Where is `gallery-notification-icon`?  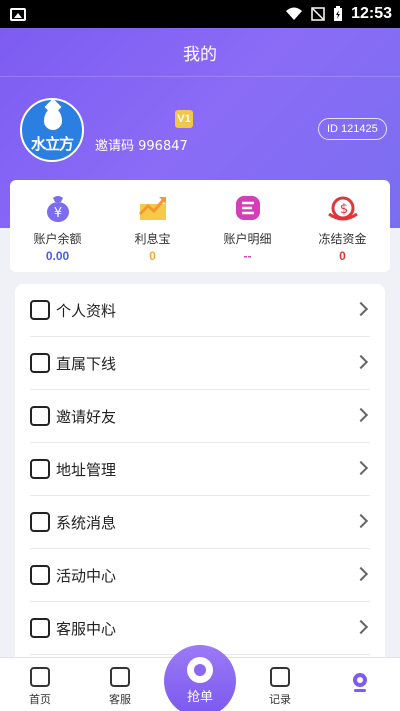
gallery-notification-icon is located at coordinates (18, 14).